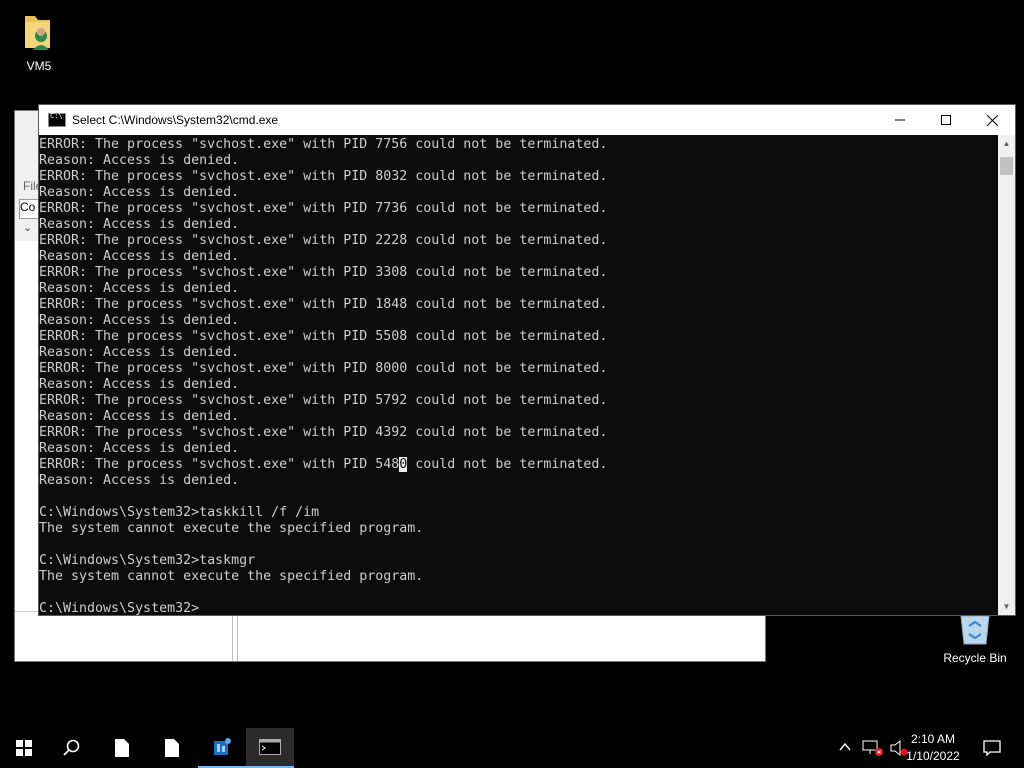 The width and height of the screenshot is (1024, 768). What do you see at coordinates (235, 636) in the screenshot?
I see `explorer-pane-splitter` at bounding box center [235, 636].